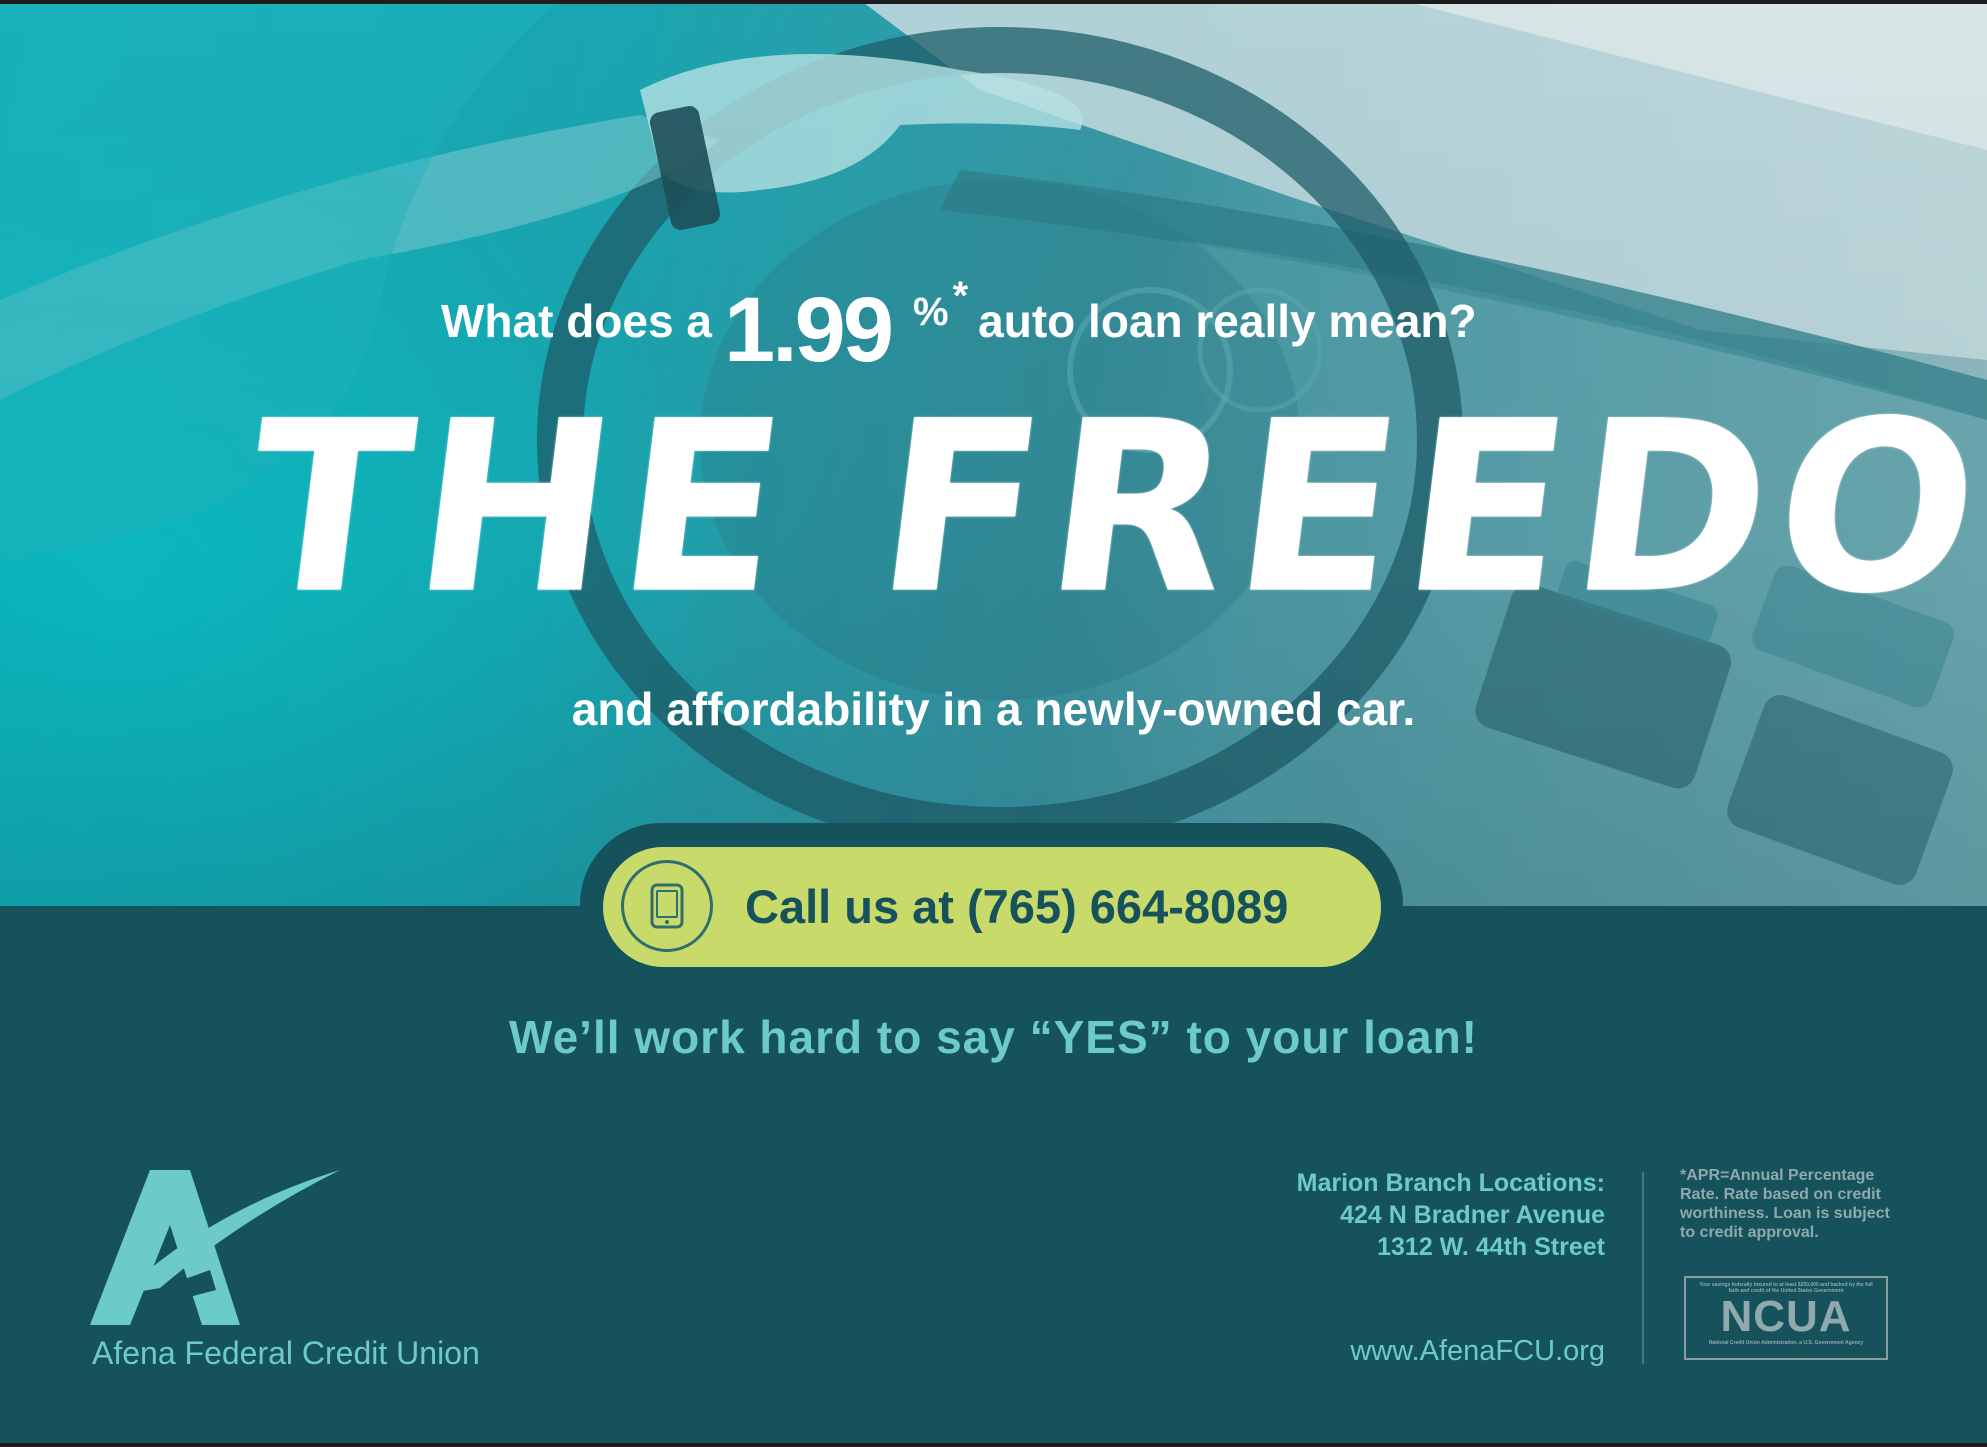  Describe the element at coordinates (1450, 1183) in the screenshot. I see `branches-heading: Marion Branch Locations:` at that location.